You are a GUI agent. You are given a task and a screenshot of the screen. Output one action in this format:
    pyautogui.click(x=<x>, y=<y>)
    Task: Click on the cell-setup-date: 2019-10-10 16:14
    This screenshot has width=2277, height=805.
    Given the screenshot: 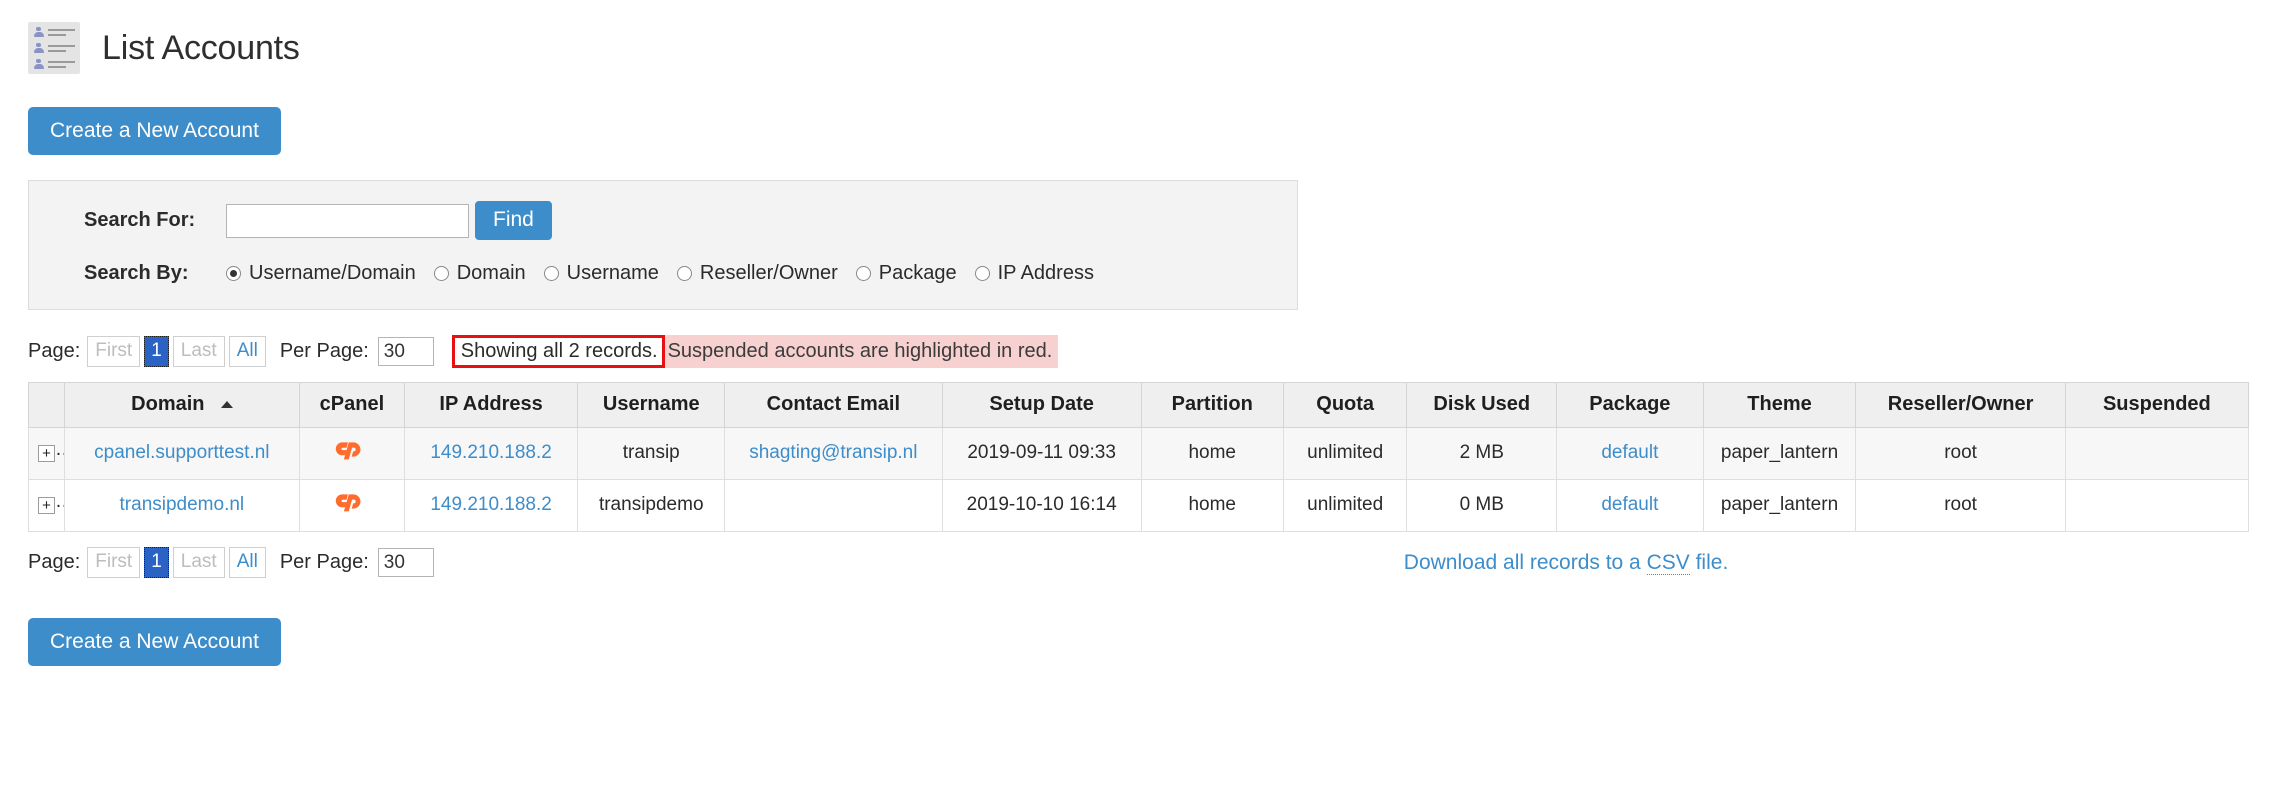 What is the action you would take?
    pyautogui.click(x=1041, y=506)
    